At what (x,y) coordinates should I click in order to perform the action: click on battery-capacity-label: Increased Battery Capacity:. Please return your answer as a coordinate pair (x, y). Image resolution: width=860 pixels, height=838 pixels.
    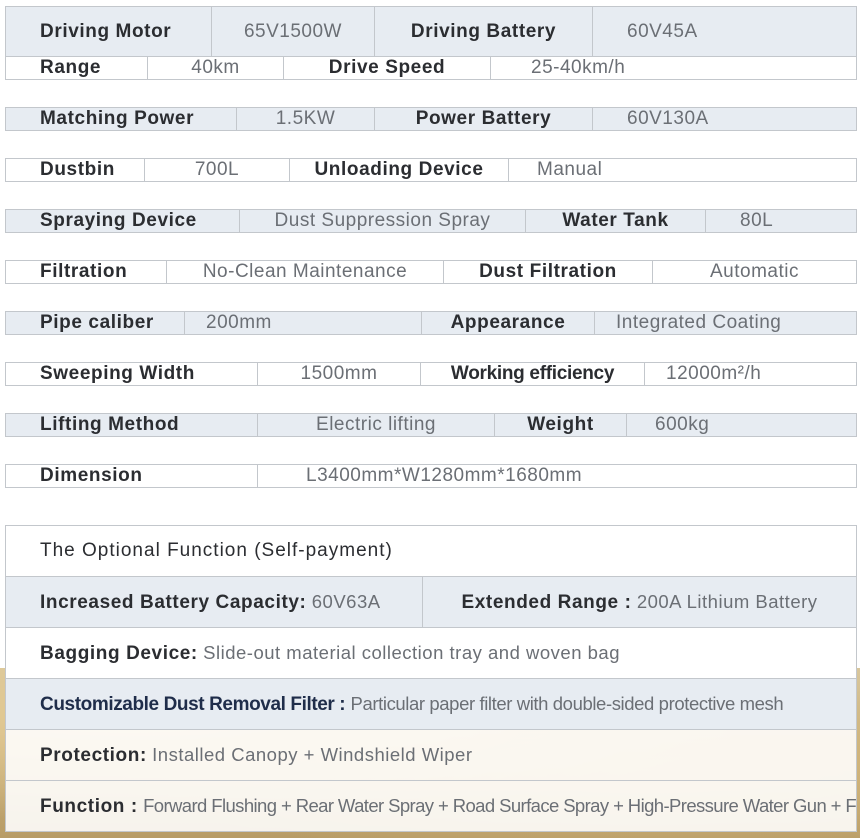
    Looking at the image, I should click on (173, 602).